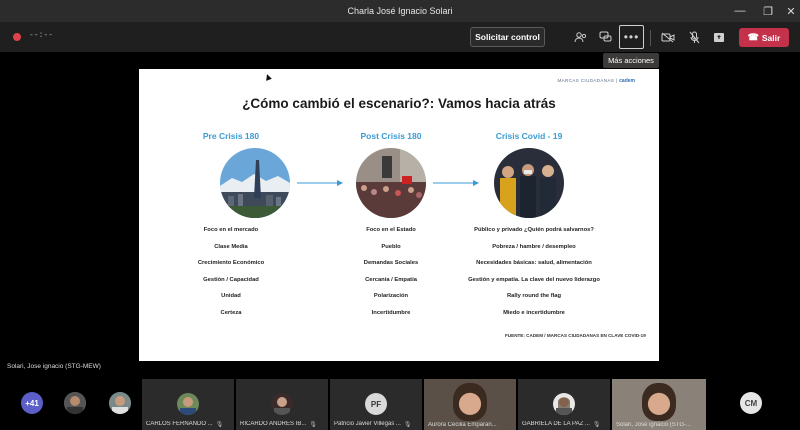 This screenshot has height=430, width=800. What do you see at coordinates (586, 80) in the screenshot?
I see `brand-text: MARCAS CIUDADANAS` at bounding box center [586, 80].